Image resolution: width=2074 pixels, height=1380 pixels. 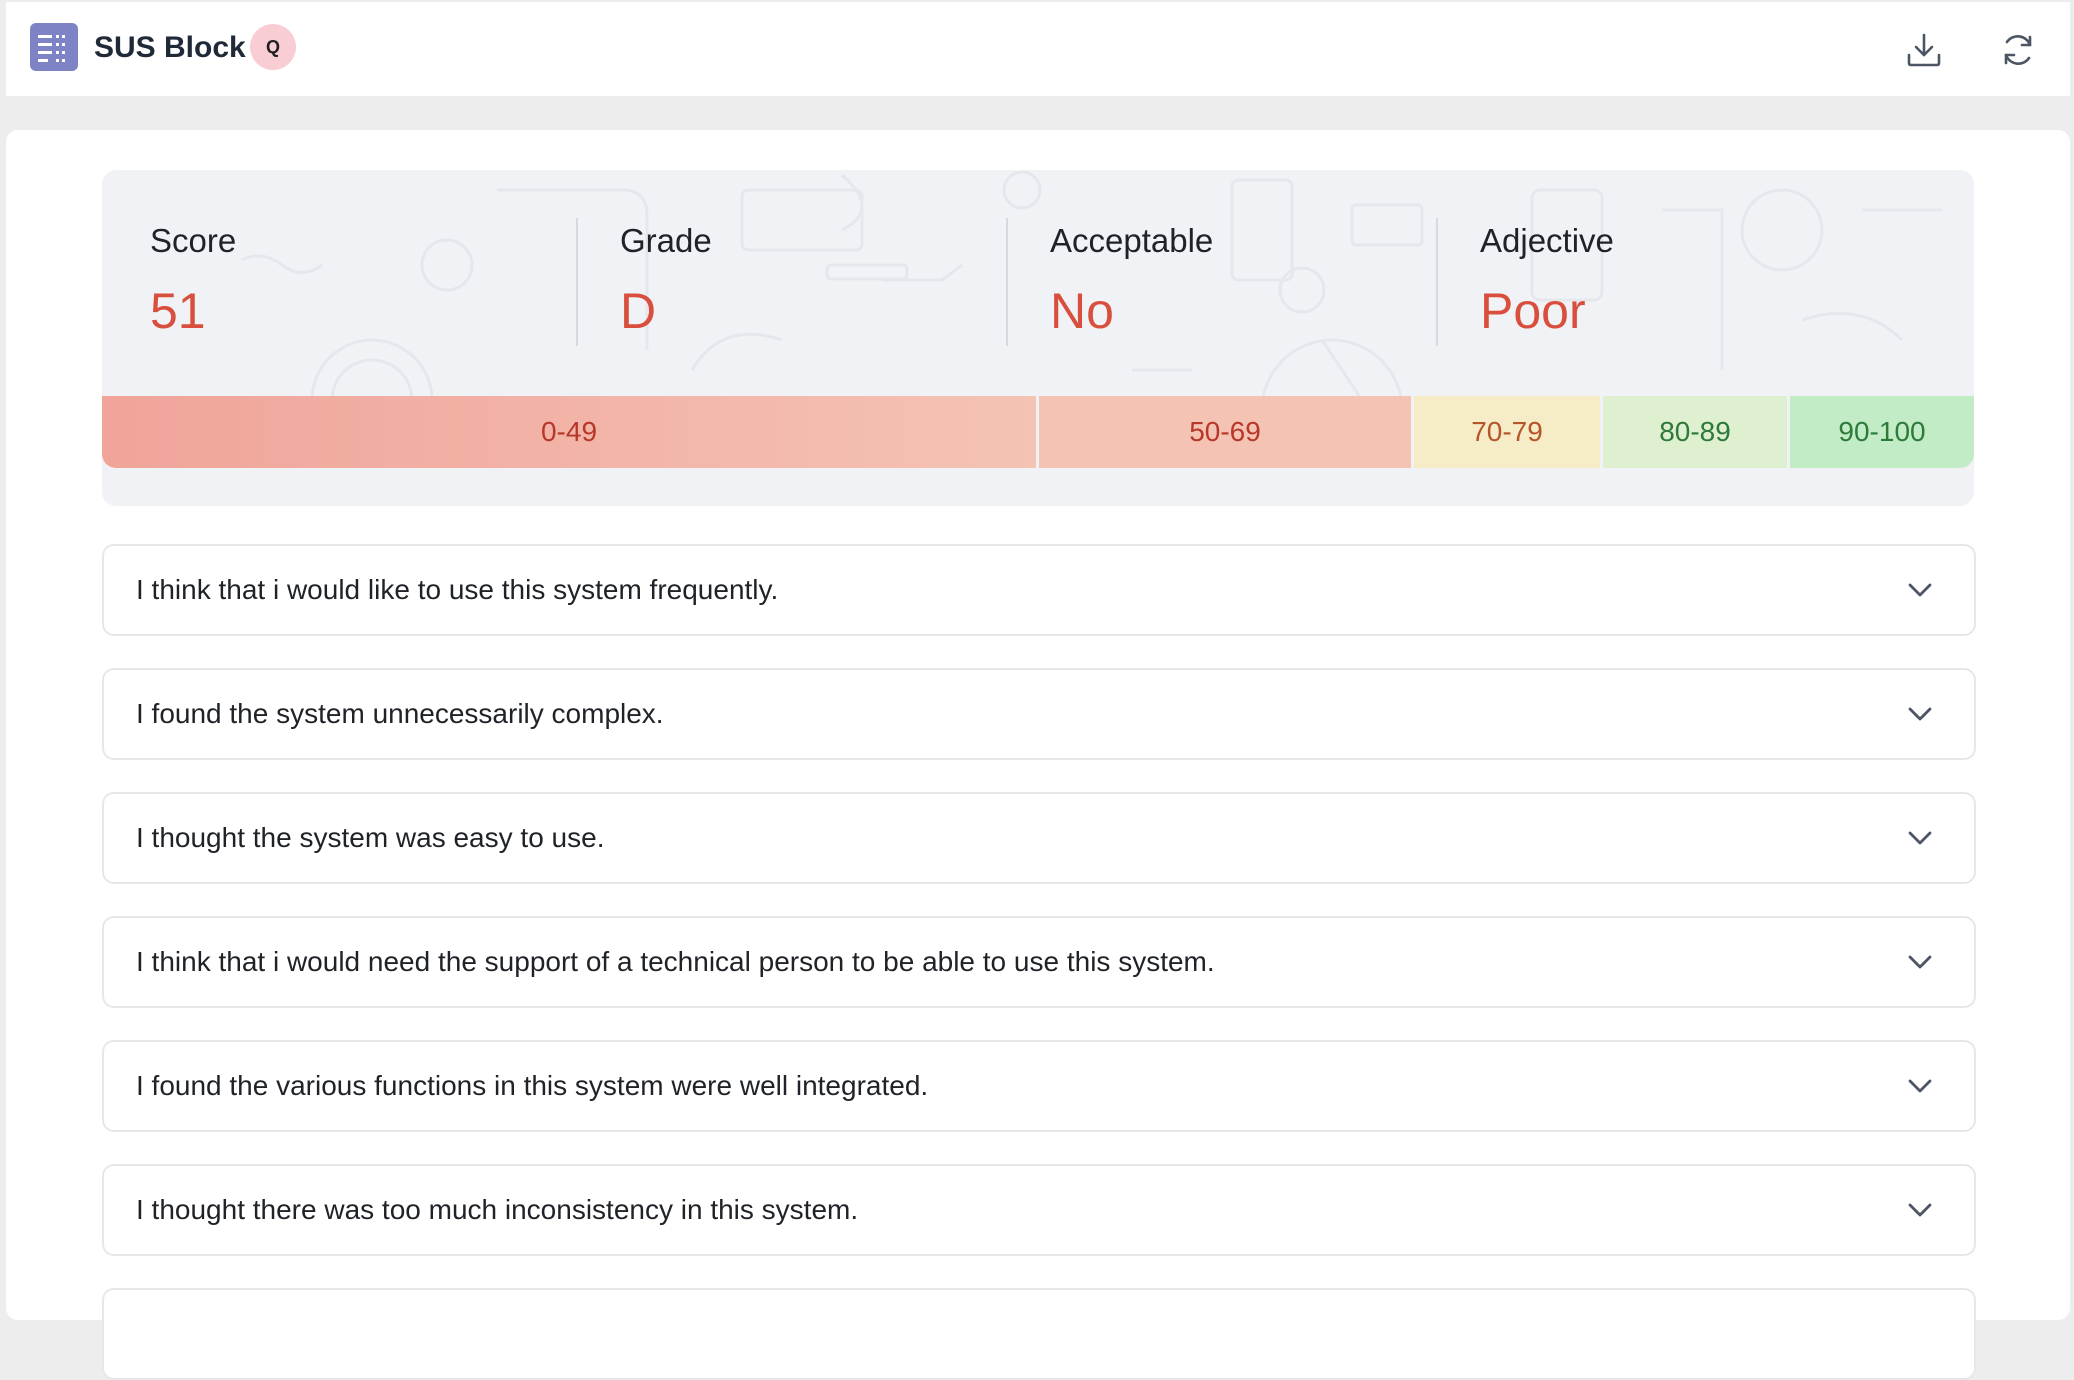 I want to click on question-item: I thought the system was easy to use., so click(x=1039, y=838).